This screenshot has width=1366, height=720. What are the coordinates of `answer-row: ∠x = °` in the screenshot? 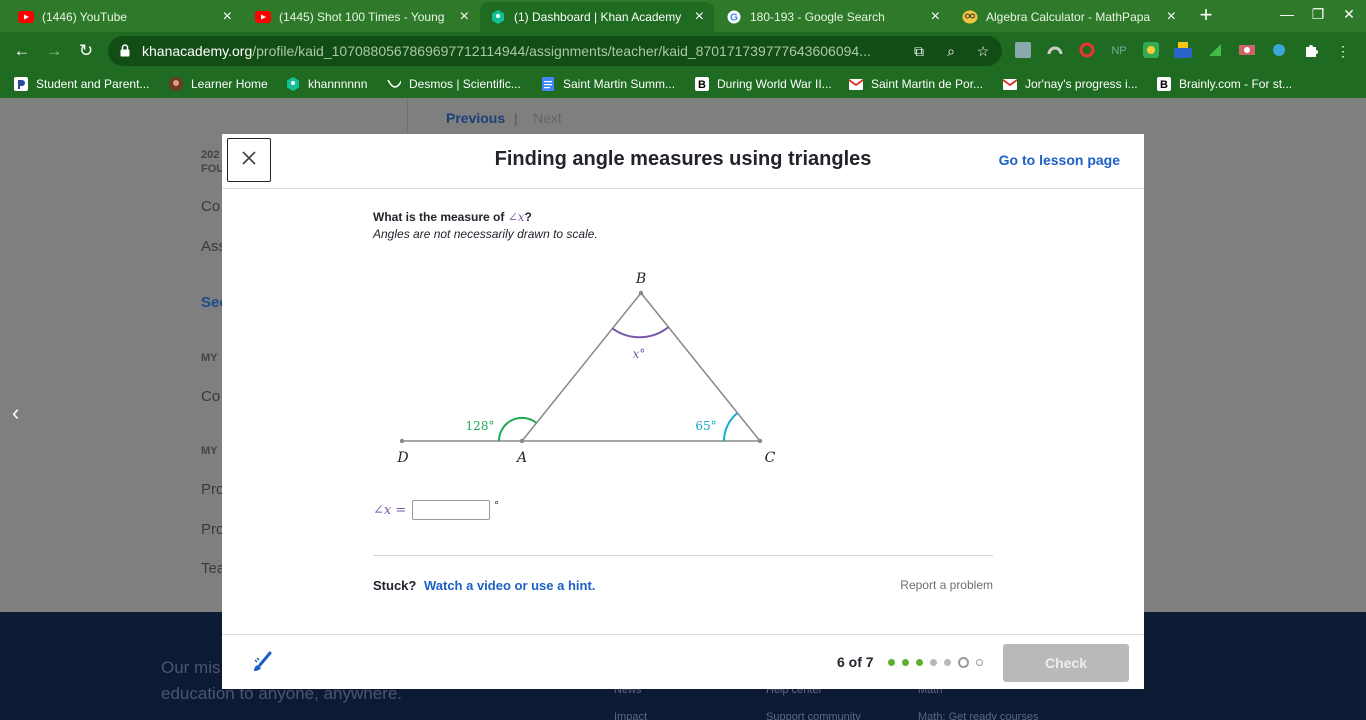 It's located at (436, 509).